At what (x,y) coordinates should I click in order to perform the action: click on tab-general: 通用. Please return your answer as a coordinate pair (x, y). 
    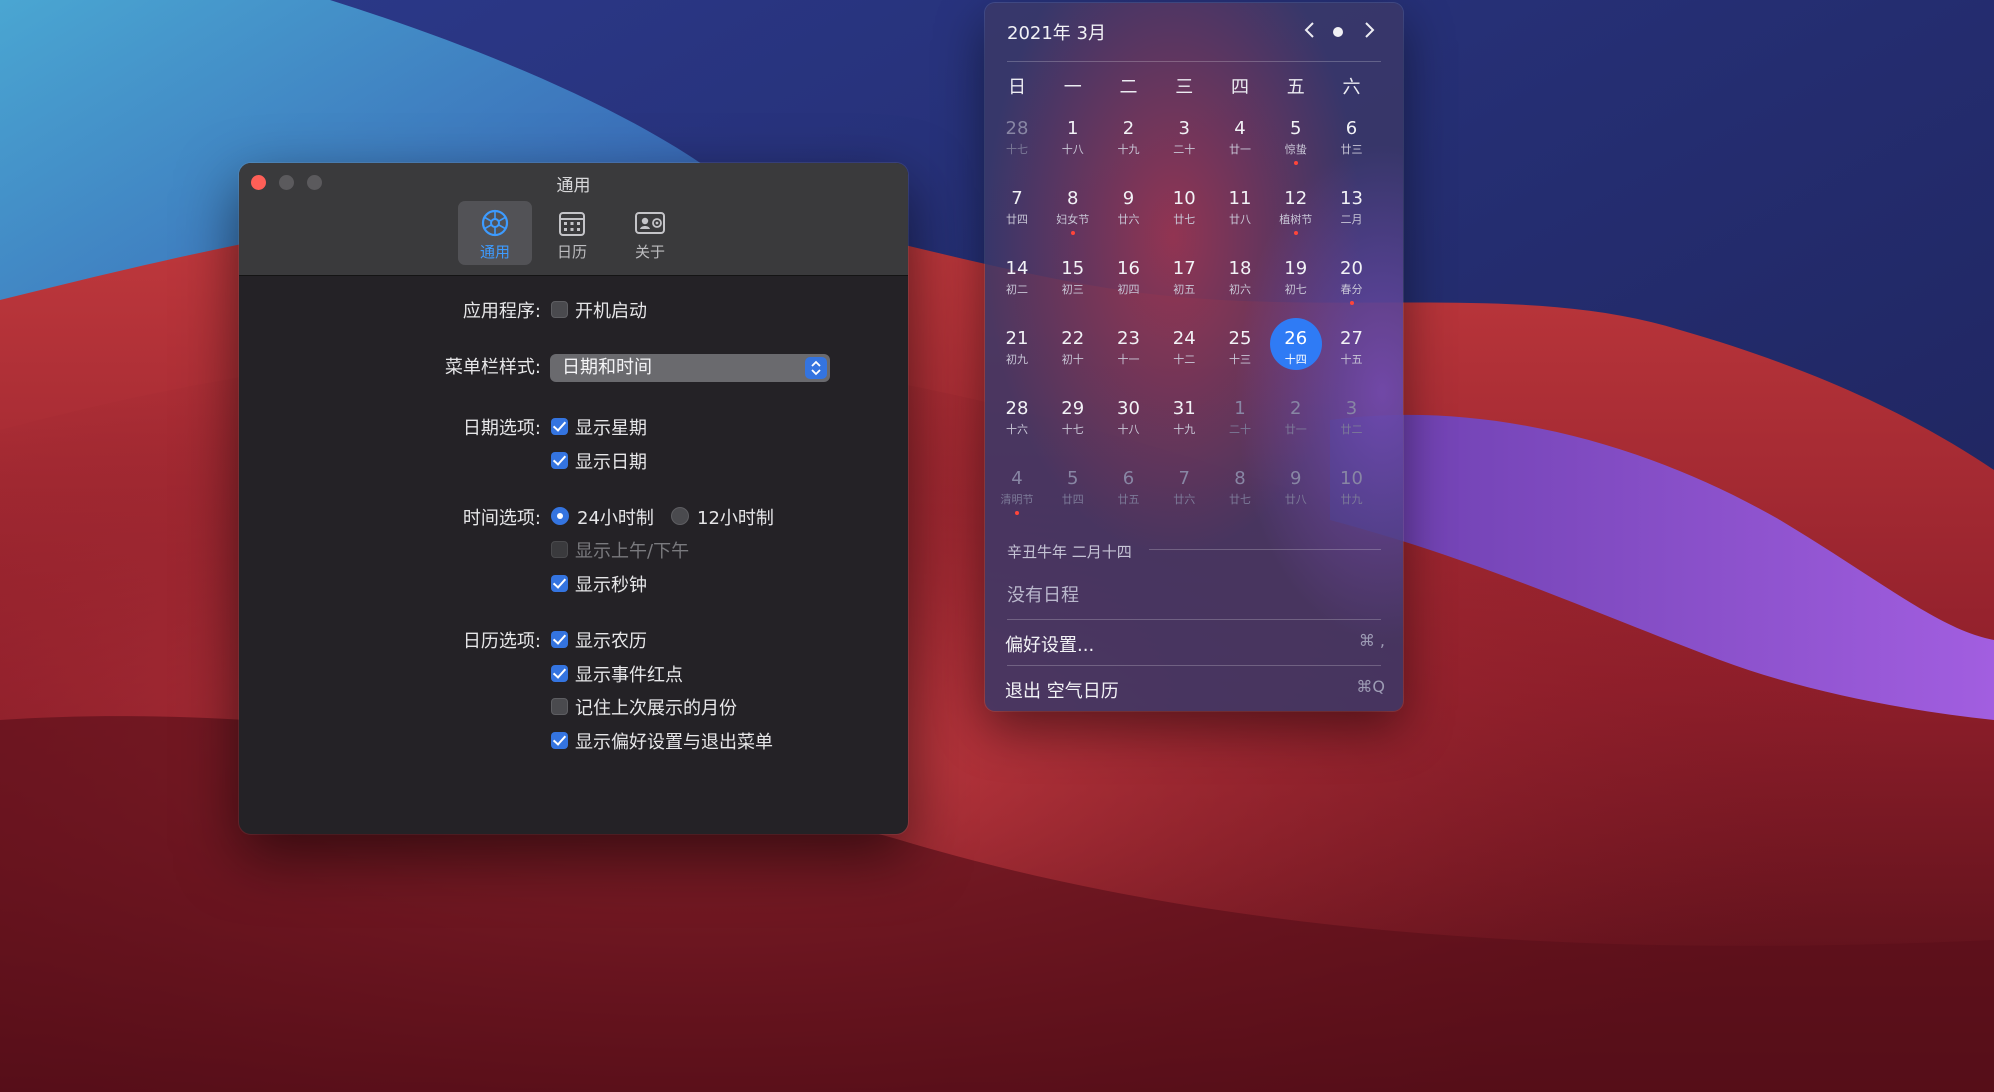
    Looking at the image, I should click on (495, 233).